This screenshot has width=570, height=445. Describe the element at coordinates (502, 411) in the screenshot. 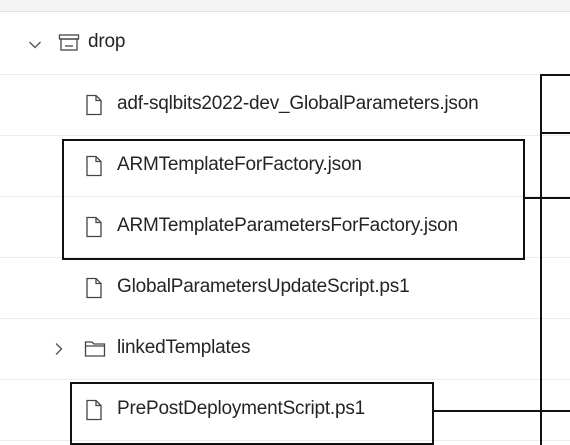

I see `connector-prepost-script` at that location.